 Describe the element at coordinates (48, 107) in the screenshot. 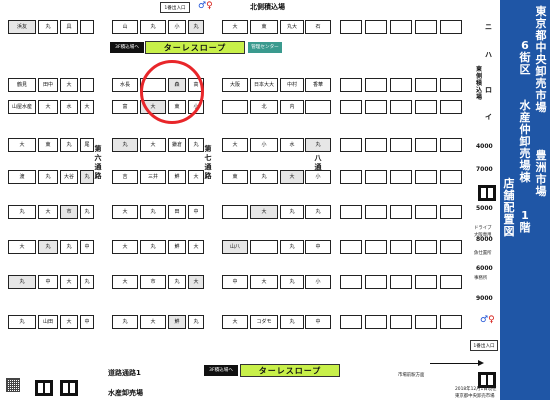

I see `stall-r2-c1: 大` at that location.